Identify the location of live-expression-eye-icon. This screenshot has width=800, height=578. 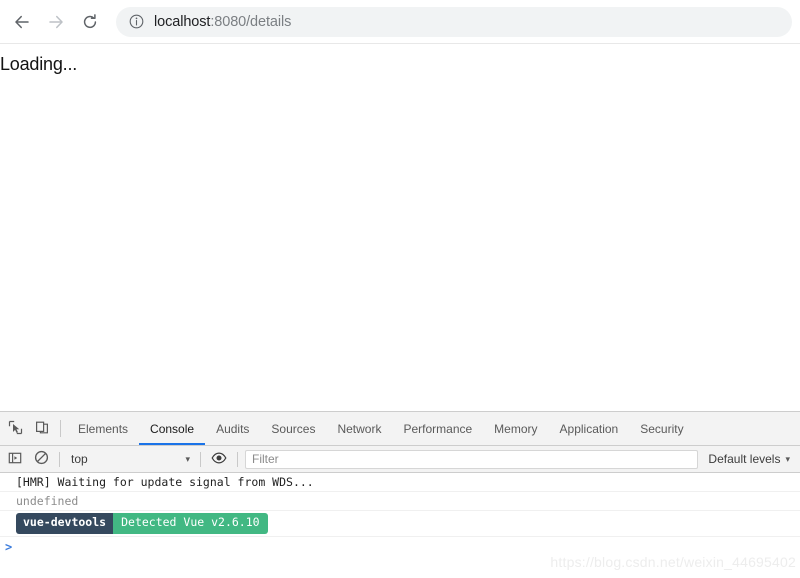
(219, 459).